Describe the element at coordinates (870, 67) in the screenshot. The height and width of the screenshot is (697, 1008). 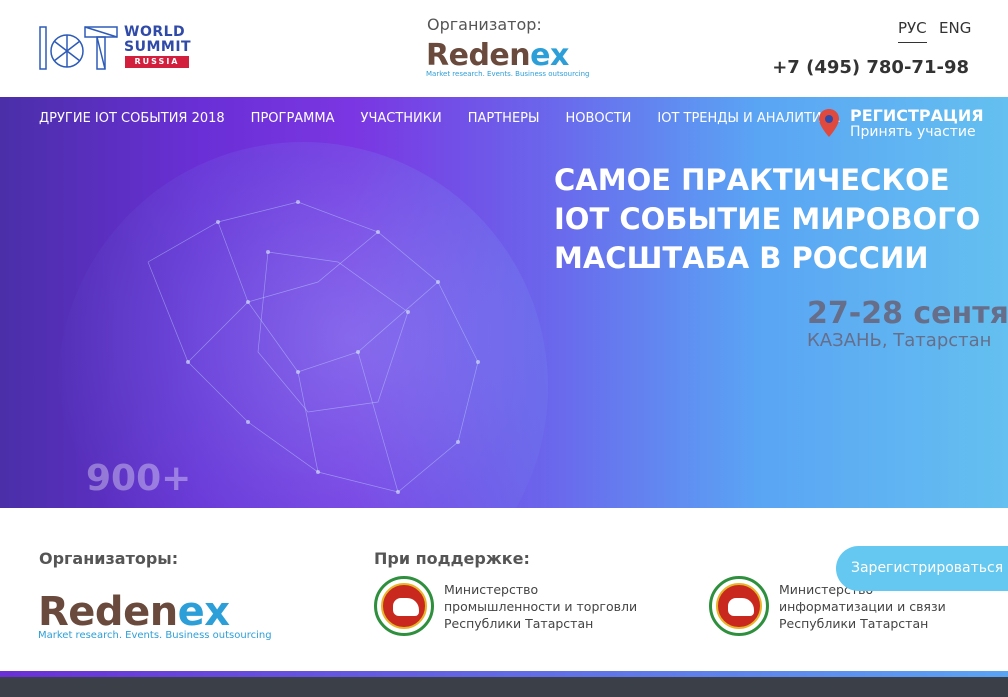
I see `phone-number: +7 (495) 780-71-98` at that location.